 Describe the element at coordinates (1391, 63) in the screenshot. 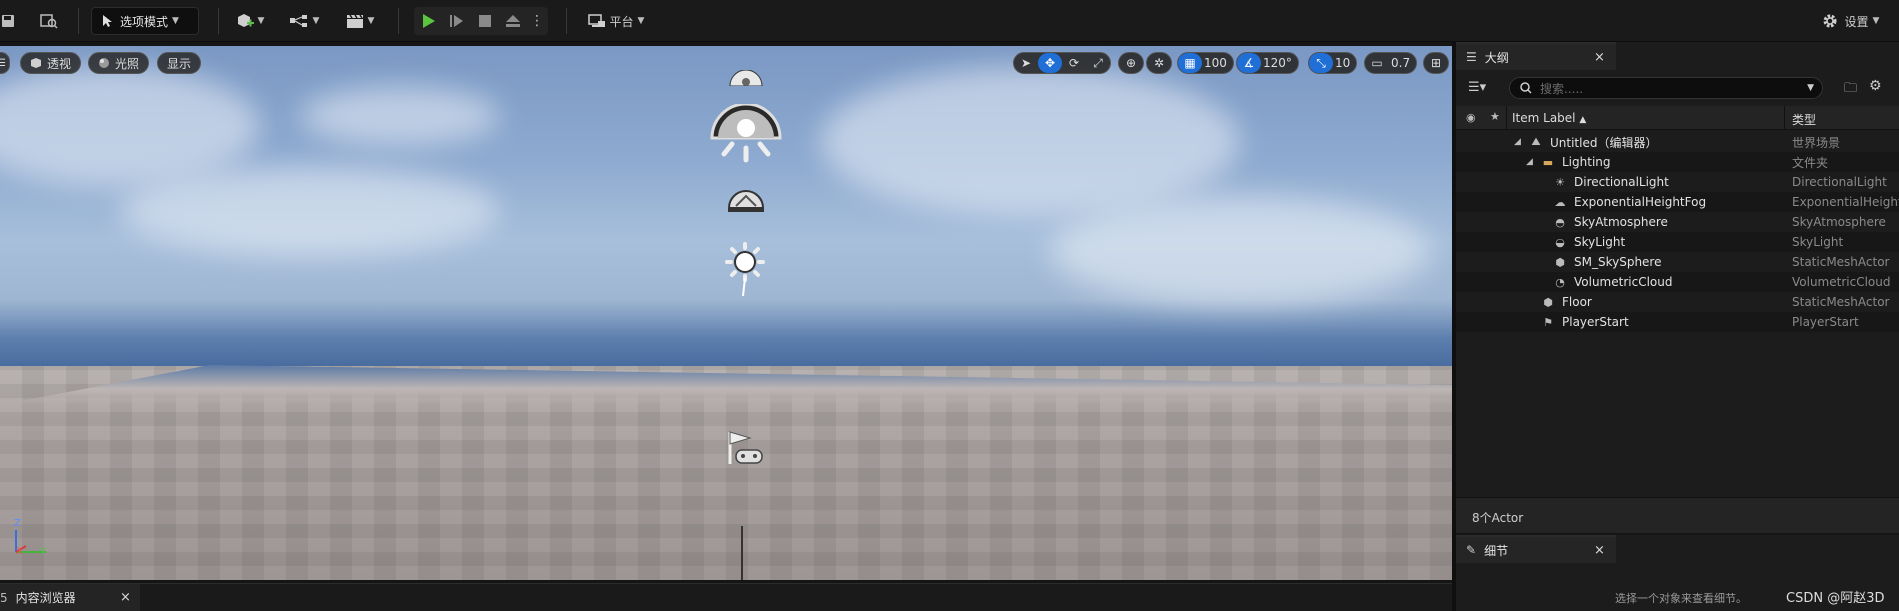

I see `camera-speed-control: ▭ 0.7` at that location.